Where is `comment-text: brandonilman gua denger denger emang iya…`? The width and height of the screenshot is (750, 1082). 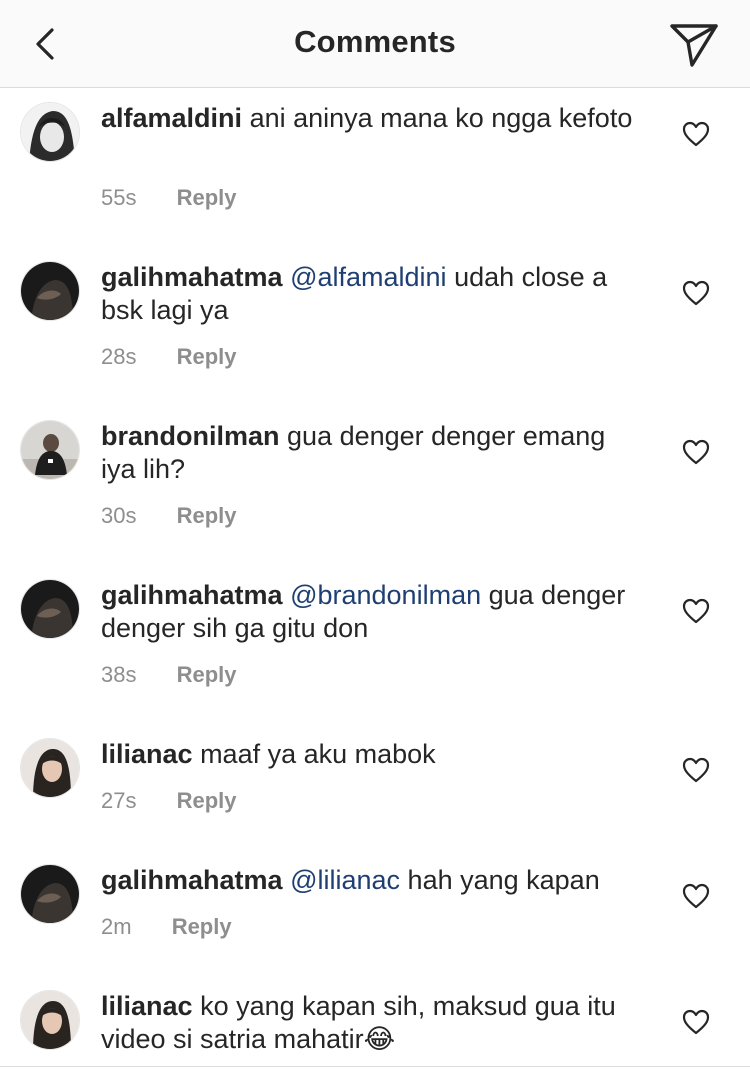
comment-text: brandonilman gua denger denger emang iya… is located at coordinates (373, 453).